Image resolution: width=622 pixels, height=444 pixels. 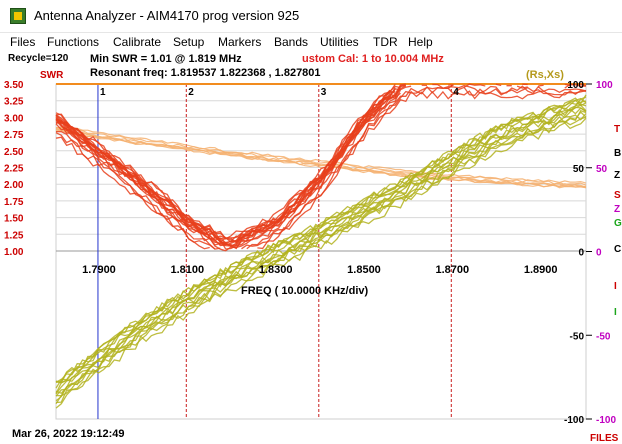 I want to click on legend-s-mark: S, so click(x=617, y=195).